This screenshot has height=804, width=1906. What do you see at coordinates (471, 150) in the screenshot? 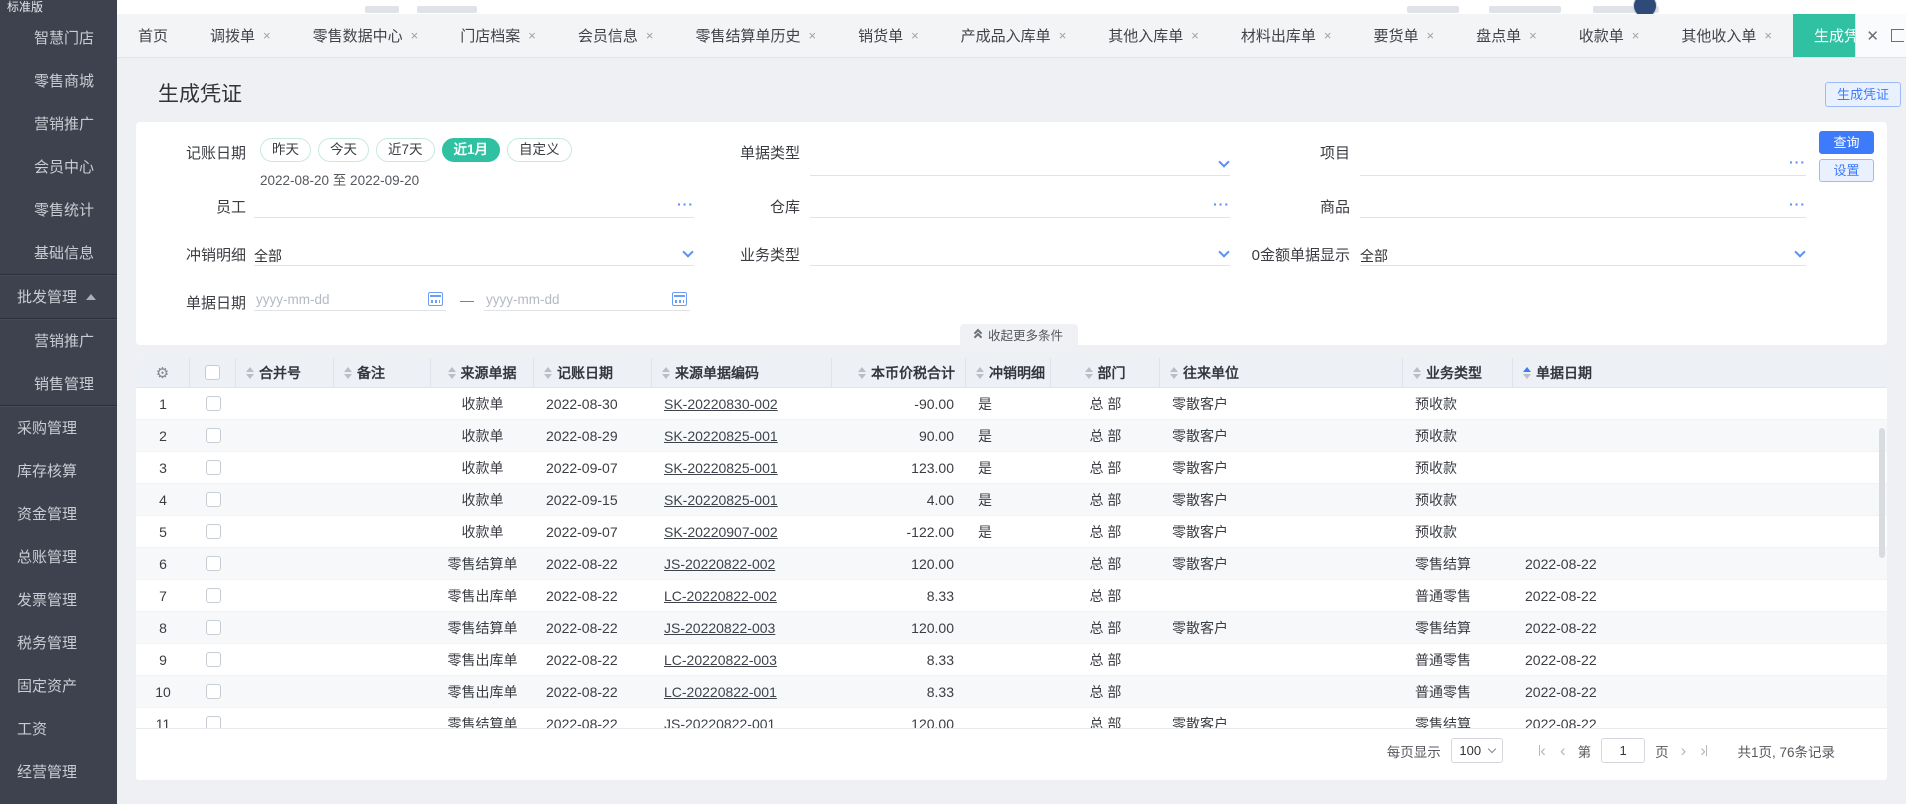
I see `date-preset-近1月: 近1月` at bounding box center [471, 150].